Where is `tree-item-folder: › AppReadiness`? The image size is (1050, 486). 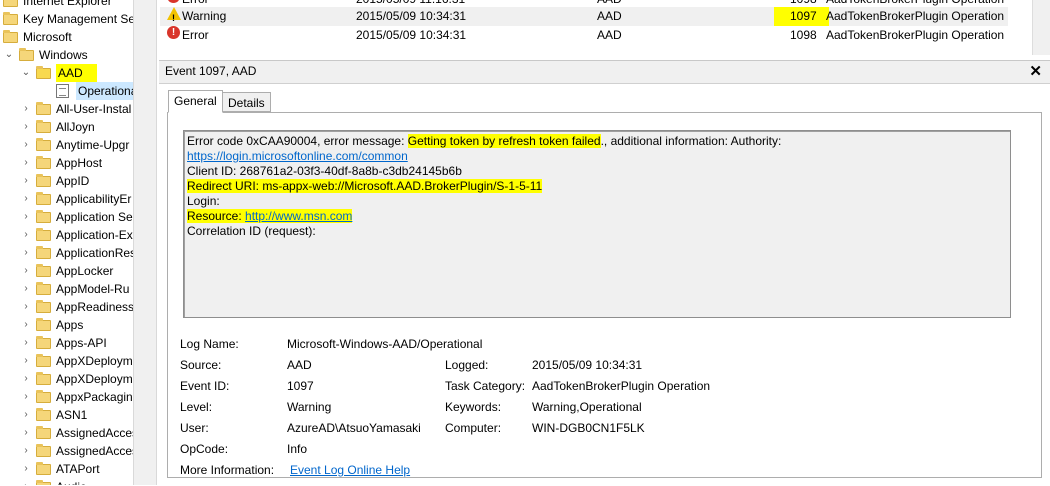
tree-item-folder: › AppReadiness is located at coordinates (66, 307).